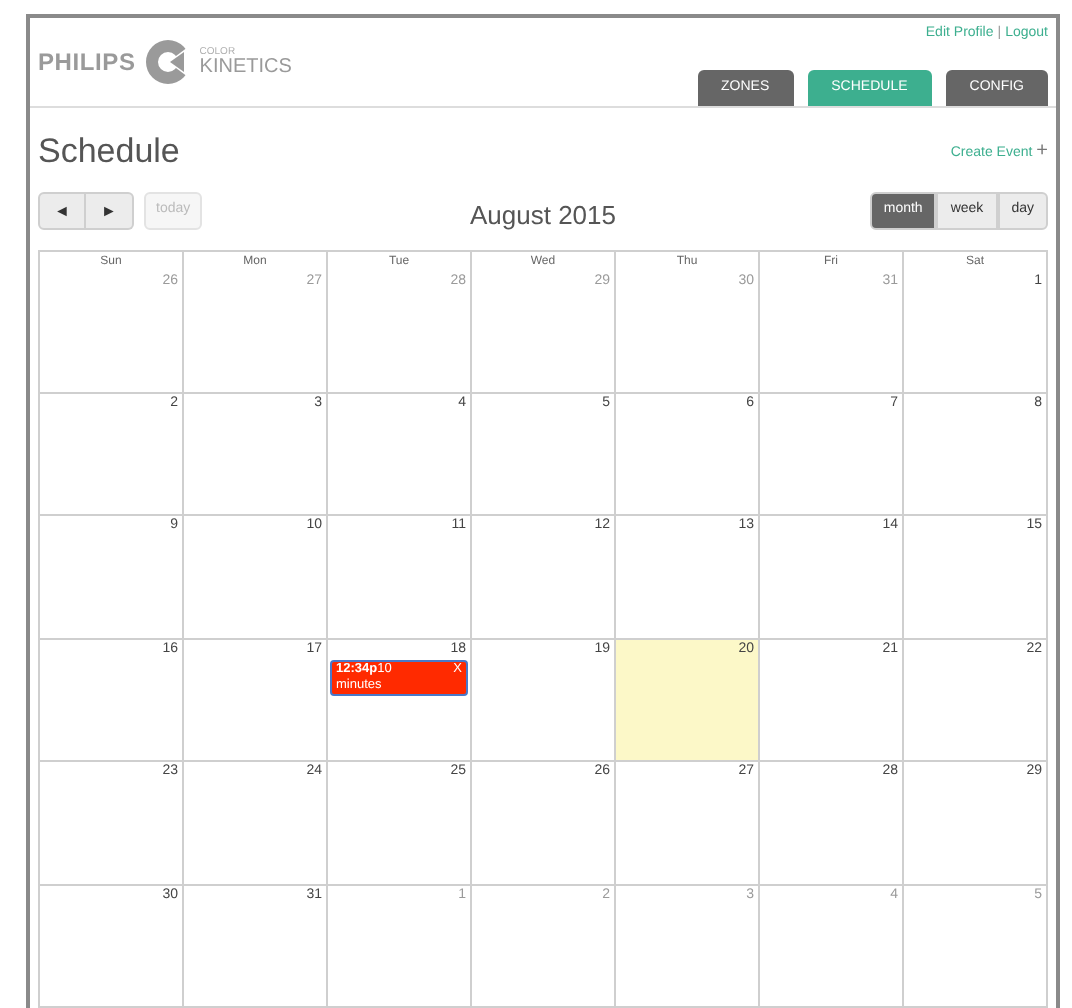 The height and width of the screenshot is (1008, 1072). I want to click on brand-subtitle: KINETICS, so click(245, 67).